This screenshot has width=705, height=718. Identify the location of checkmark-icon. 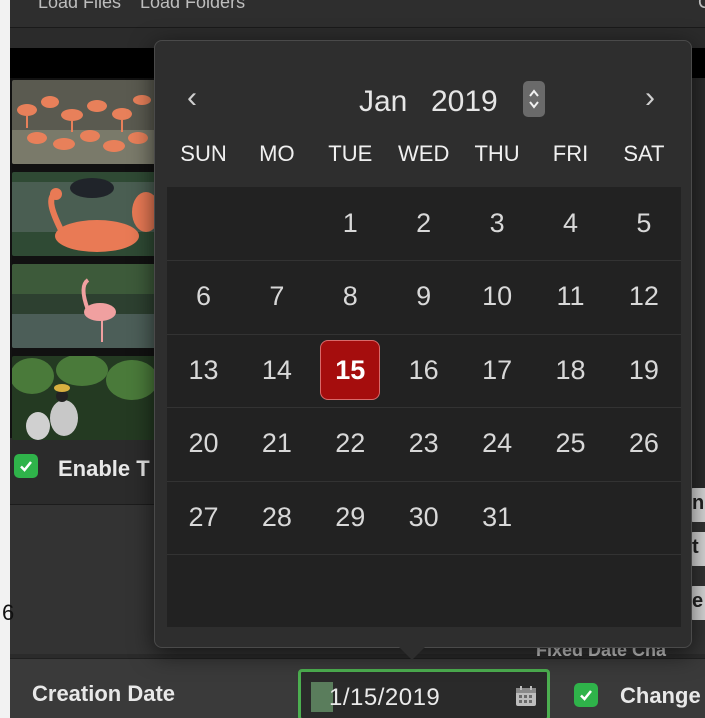
(26, 466).